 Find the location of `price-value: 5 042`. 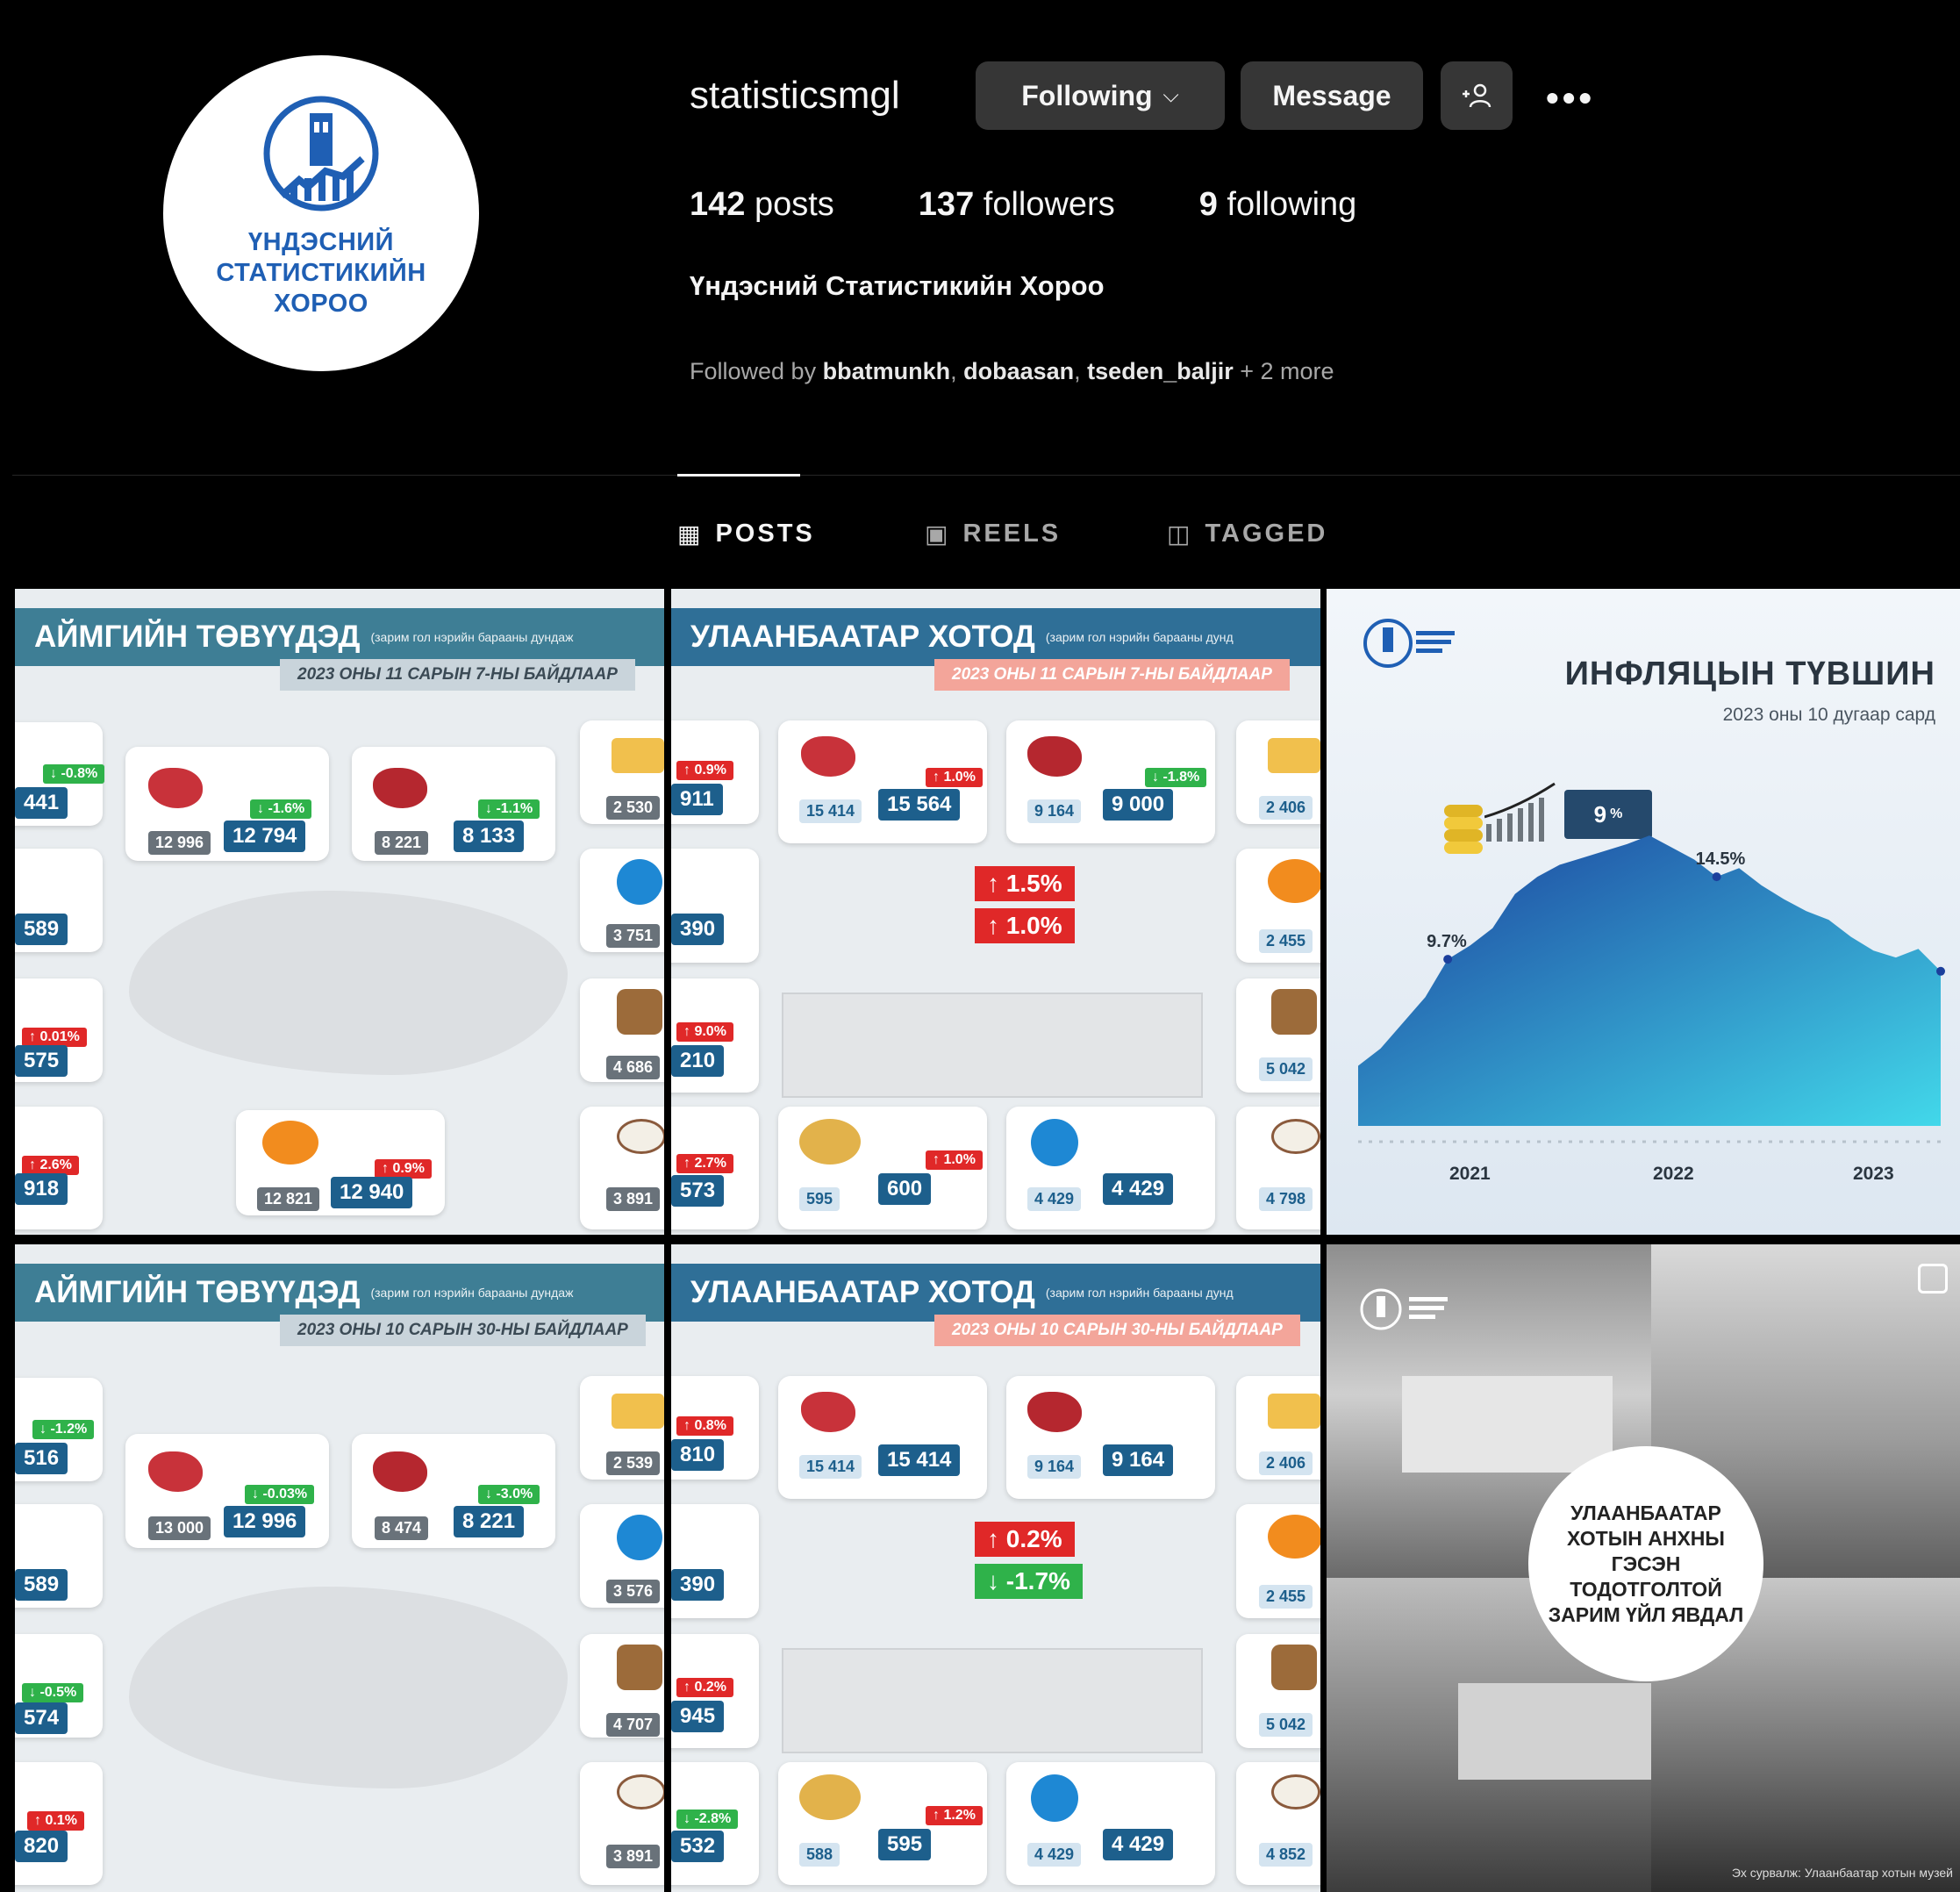

price-value: 5 042 is located at coordinates (1286, 1725).